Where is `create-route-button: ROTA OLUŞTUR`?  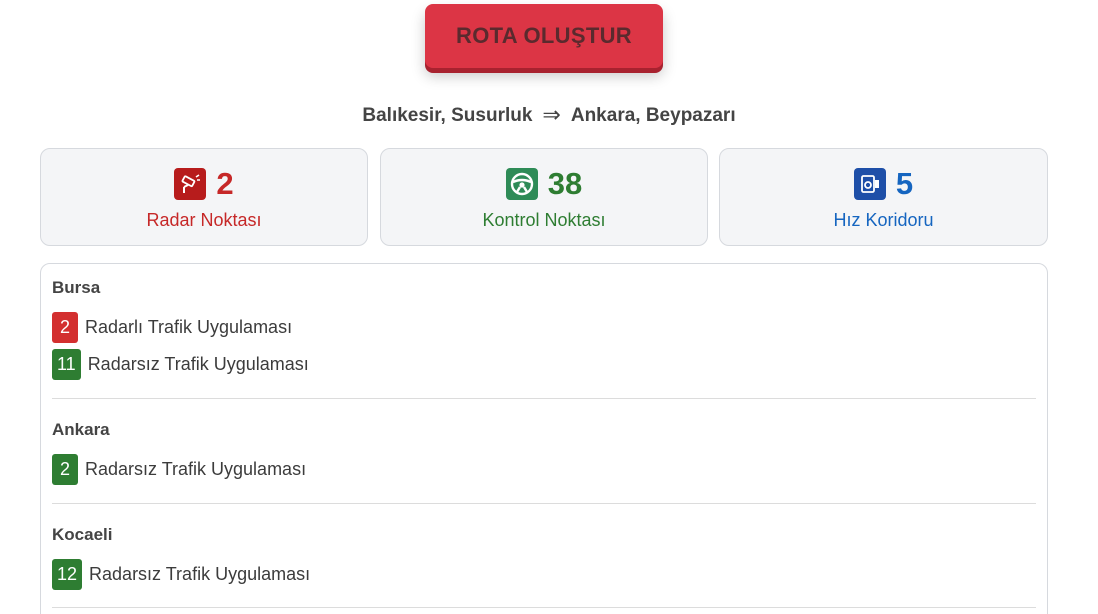 create-route-button: ROTA OLUŞTUR is located at coordinates (544, 36).